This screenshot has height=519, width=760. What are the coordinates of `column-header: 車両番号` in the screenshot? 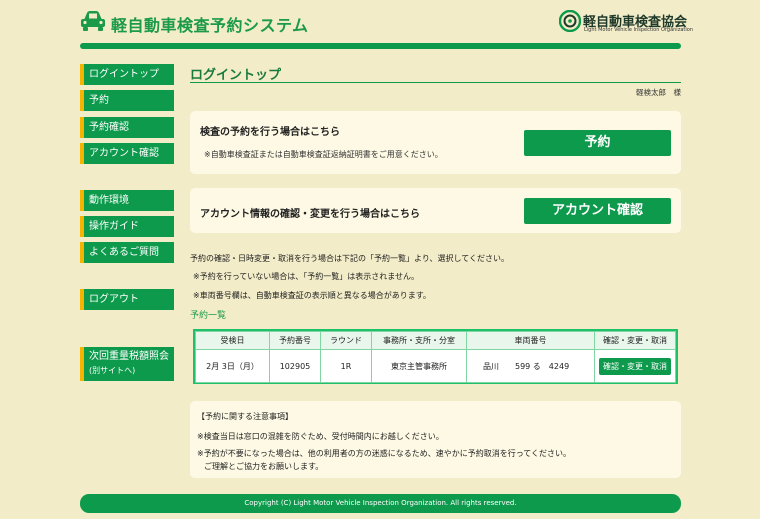 It's located at (530, 340).